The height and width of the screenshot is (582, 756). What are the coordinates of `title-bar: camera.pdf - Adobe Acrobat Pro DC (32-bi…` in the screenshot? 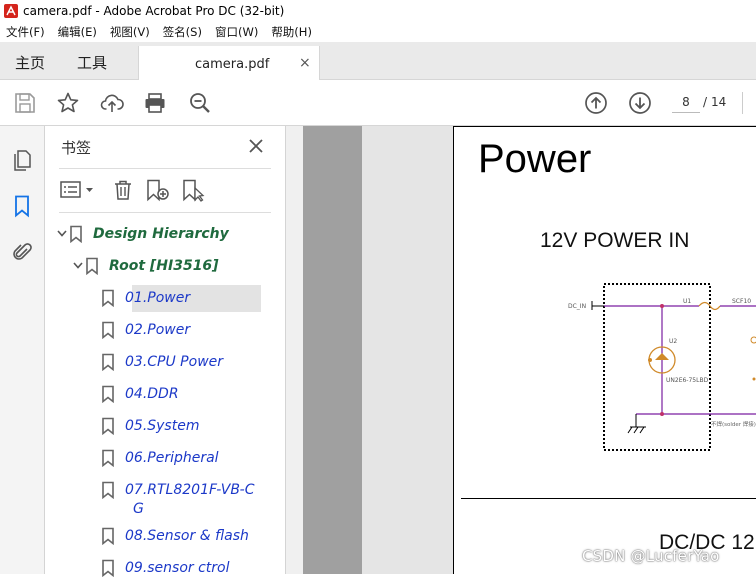 It's located at (378, 11).